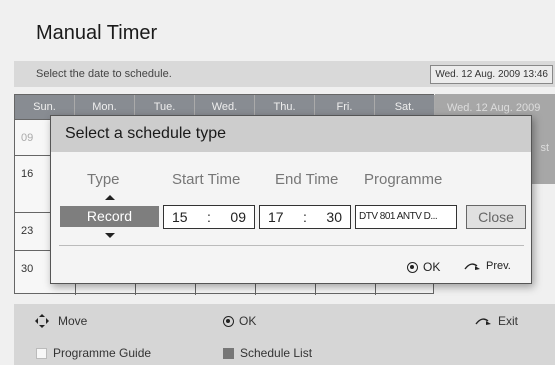 This screenshot has width=555, height=365. What do you see at coordinates (109, 216) in the screenshot?
I see `type-select: Record` at bounding box center [109, 216].